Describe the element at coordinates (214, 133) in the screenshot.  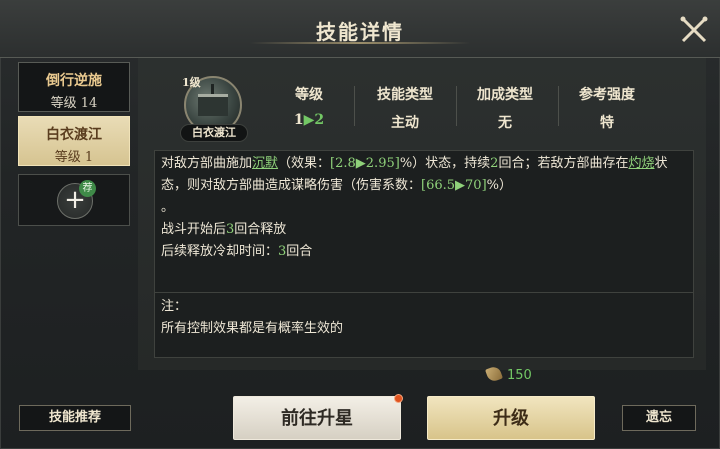
I see `skill-icon-name: 白衣渡江` at that location.